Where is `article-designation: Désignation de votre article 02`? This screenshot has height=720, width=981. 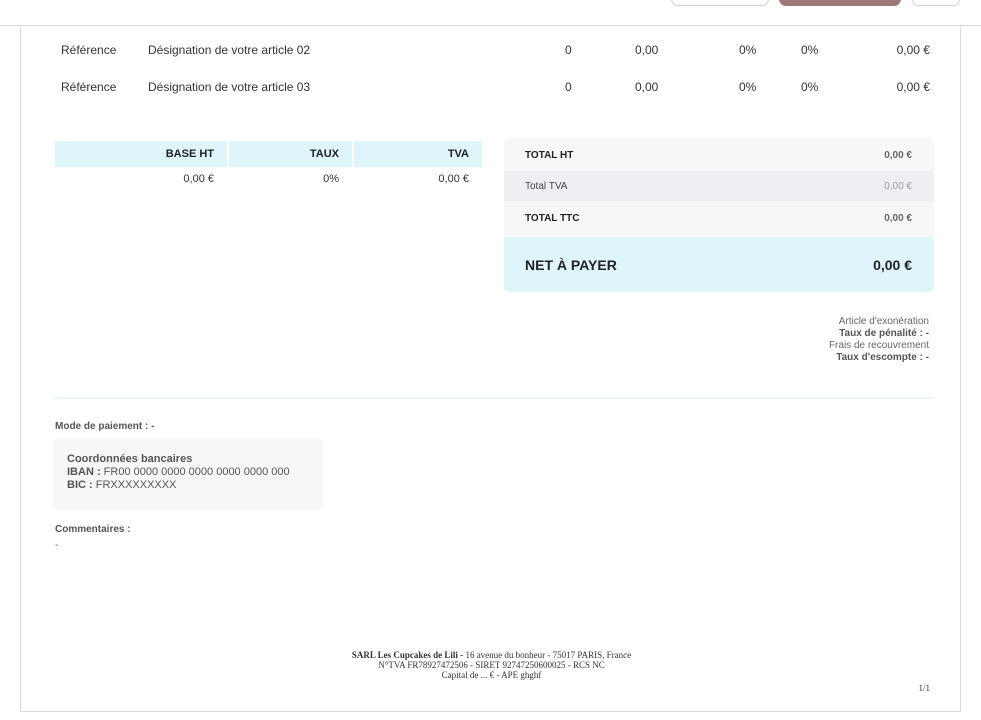 article-designation: Désignation de votre article 02 is located at coordinates (229, 50).